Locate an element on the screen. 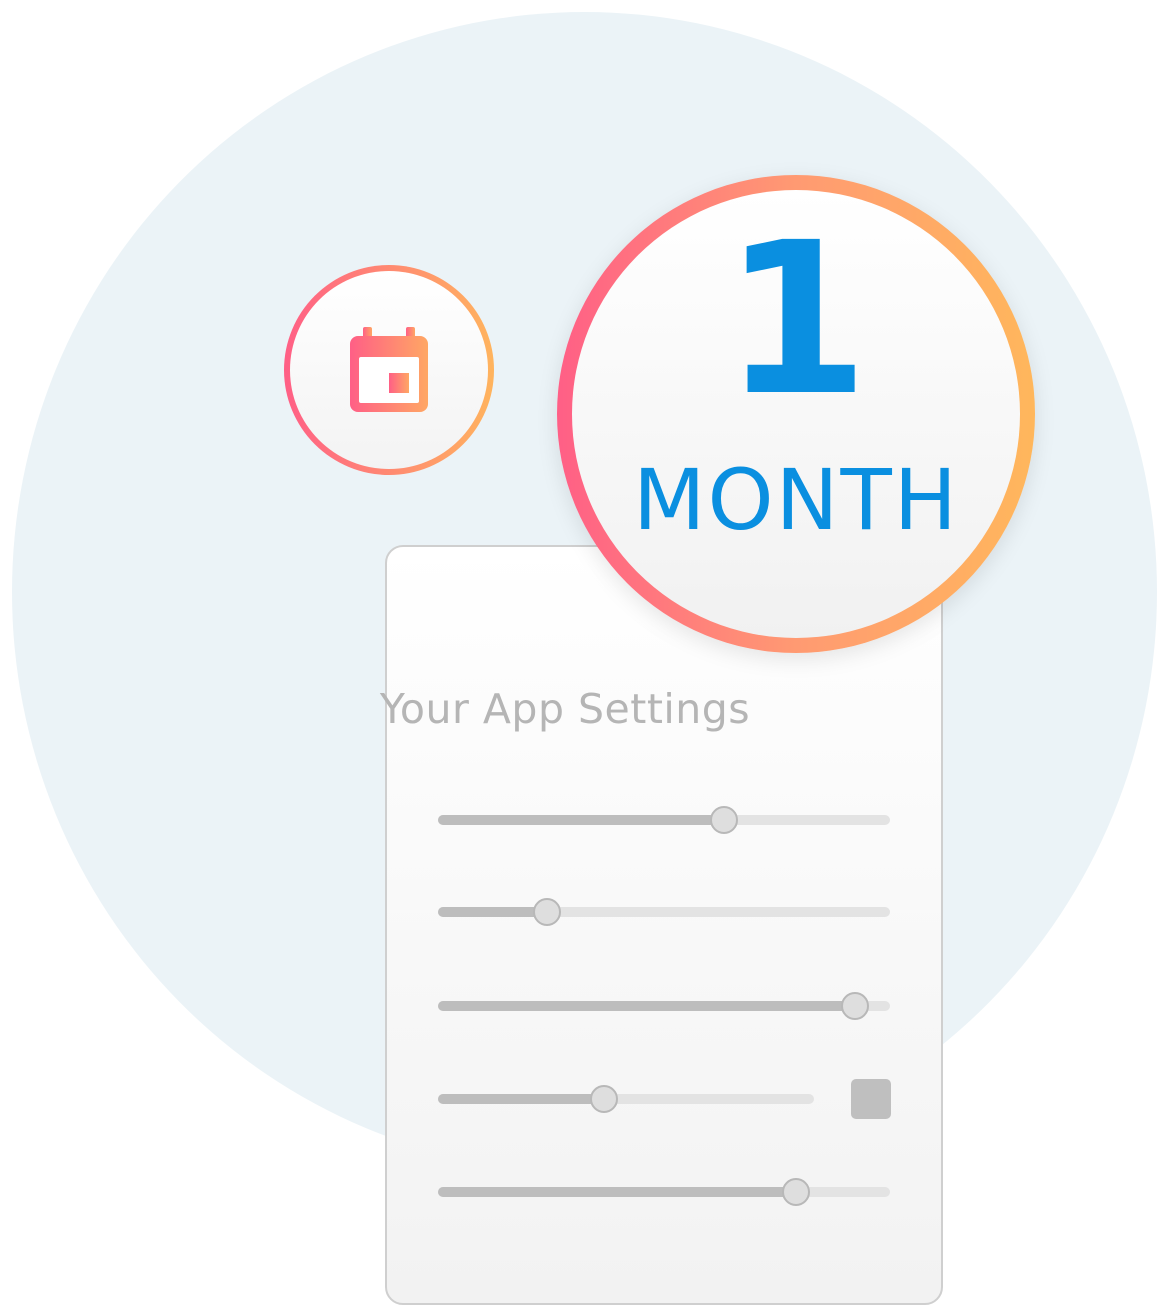 This screenshot has width=1157, height=1305. month-label: MONTH is located at coordinates (796, 500).